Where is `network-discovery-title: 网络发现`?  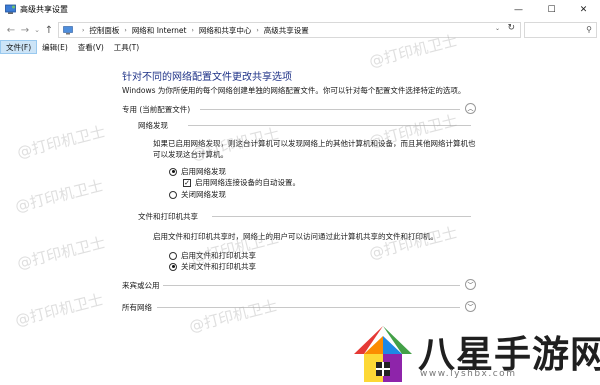 network-discovery-title: 网络发现 is located at coordinates (153, 125).